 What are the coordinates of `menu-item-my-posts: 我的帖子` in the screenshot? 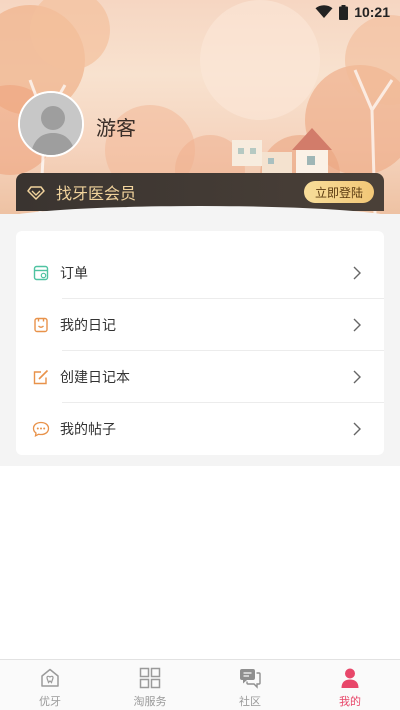 It's located at (200, 429).